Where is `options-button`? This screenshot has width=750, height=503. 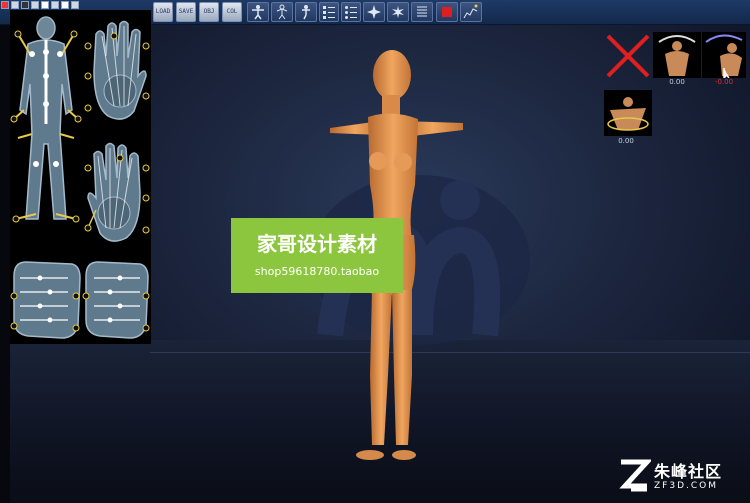
options-button is located at coordinates (422, 12).